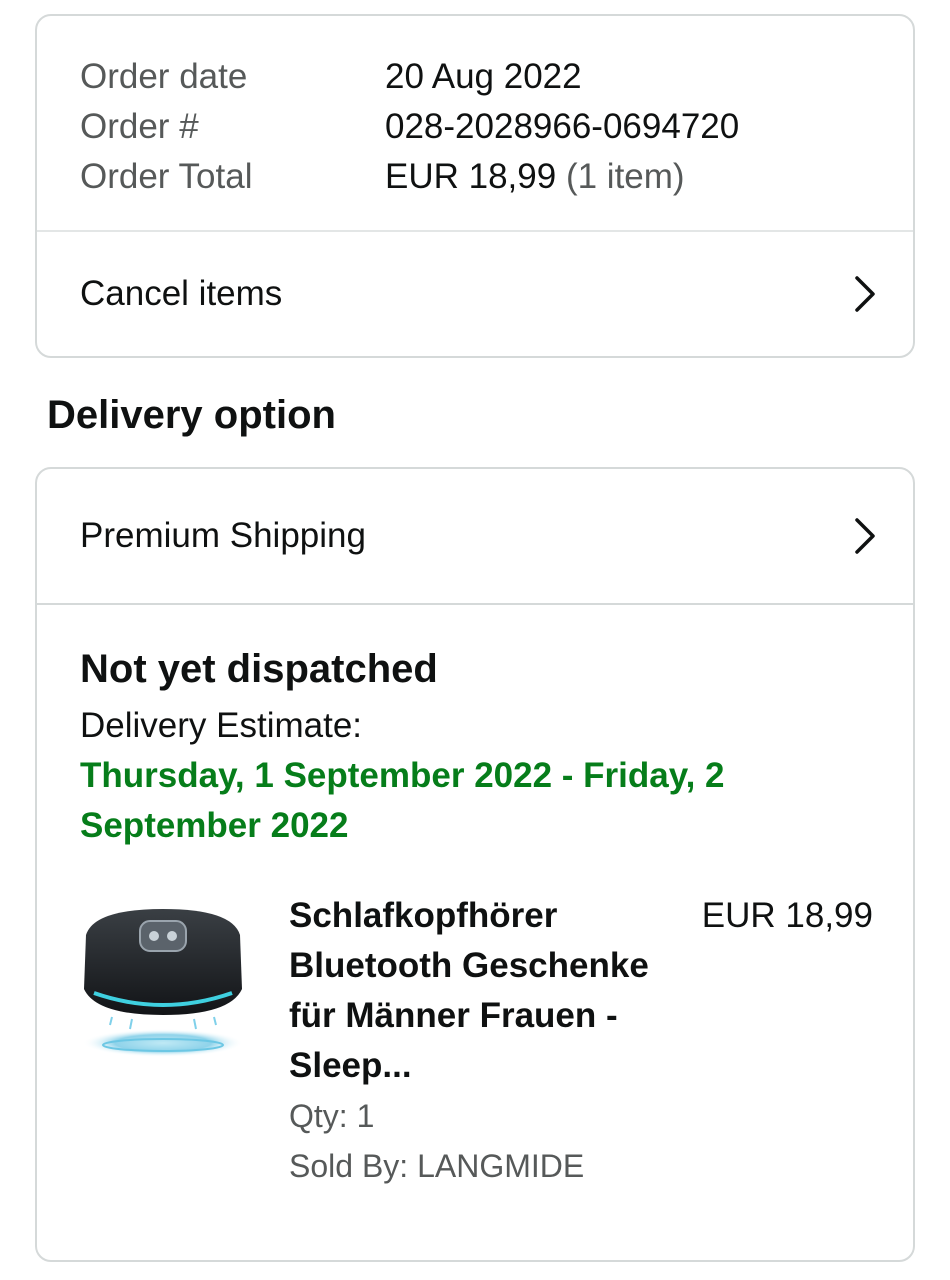  Describe the element at coordinates (437, 1166) in the screenshot. I see `item-seller: Sold By: LANGMIDE` at that location.